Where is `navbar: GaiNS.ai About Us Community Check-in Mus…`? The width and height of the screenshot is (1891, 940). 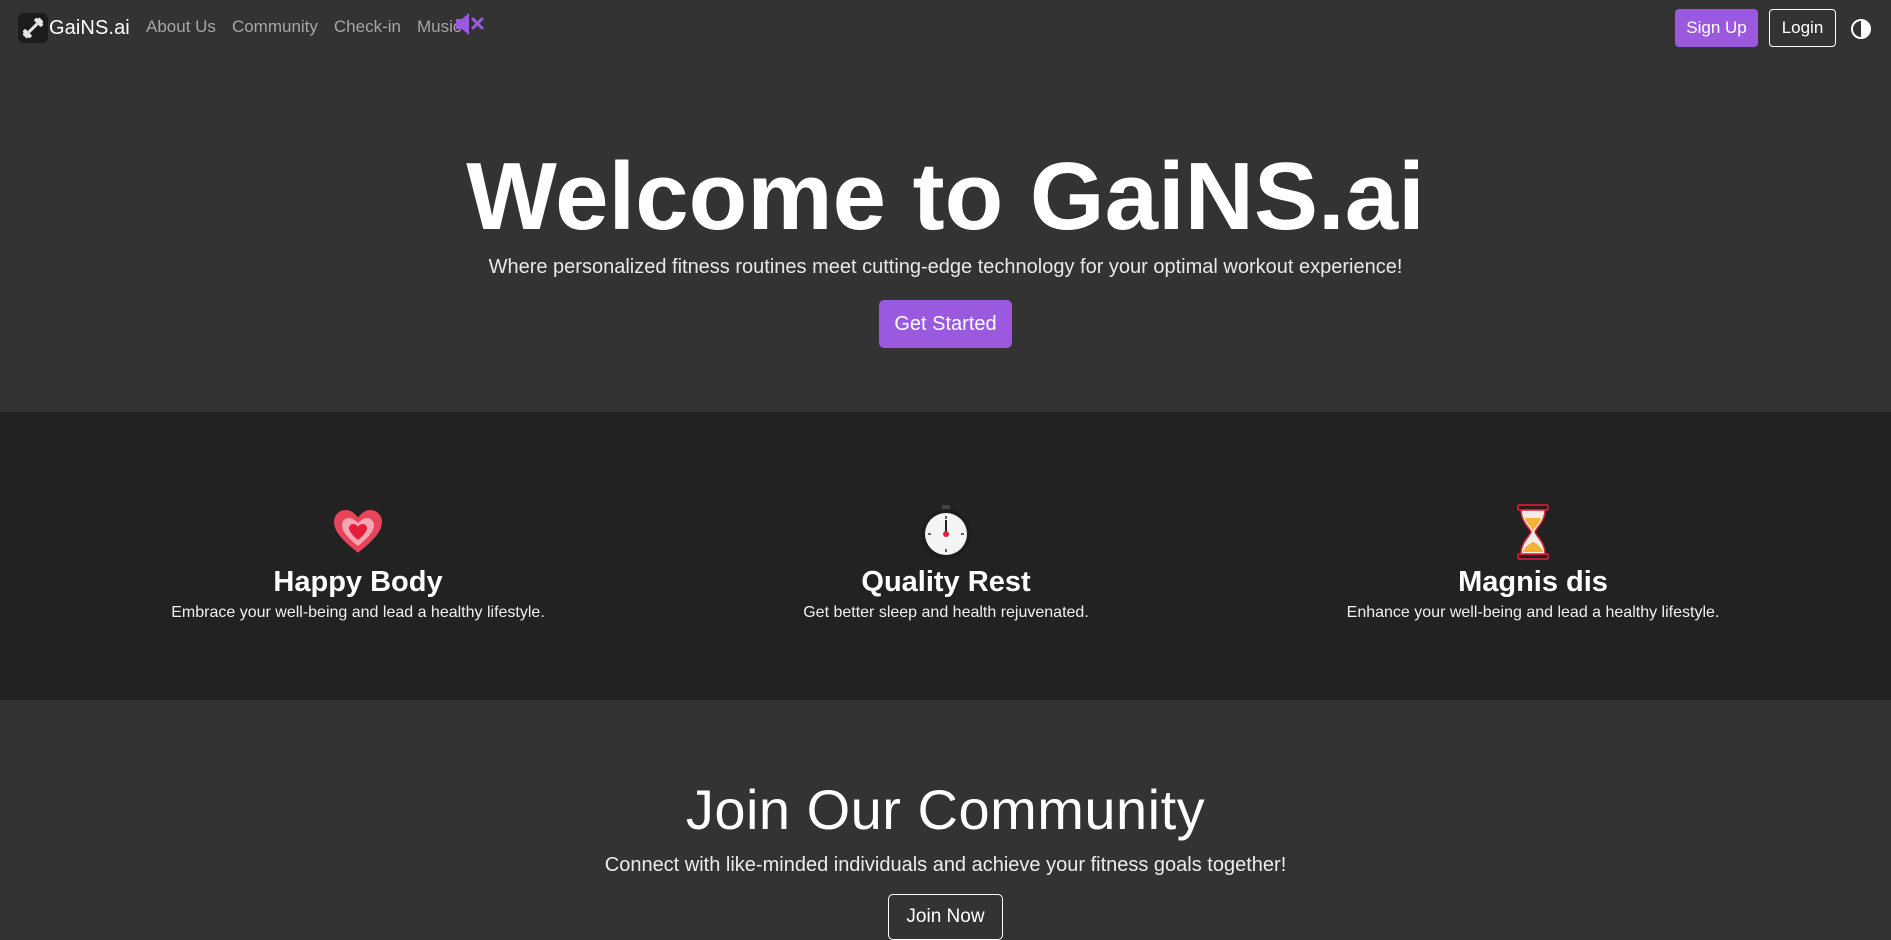
navbar: GaiNS.ai About Us Community Check-in Mus… is located at coordinates (945, 28).